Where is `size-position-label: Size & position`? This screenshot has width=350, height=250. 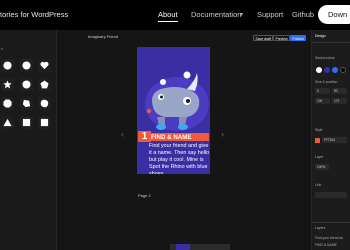
size-position-label: Size & position is located at coordinates (326, 82).